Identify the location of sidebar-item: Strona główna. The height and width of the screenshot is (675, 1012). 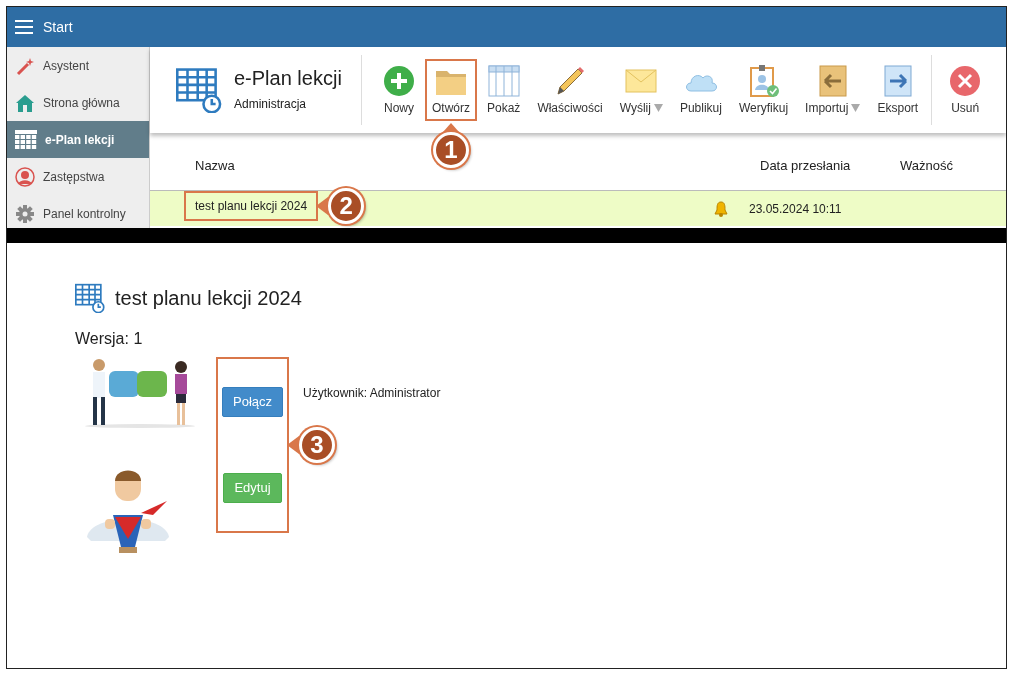
(78, 102).